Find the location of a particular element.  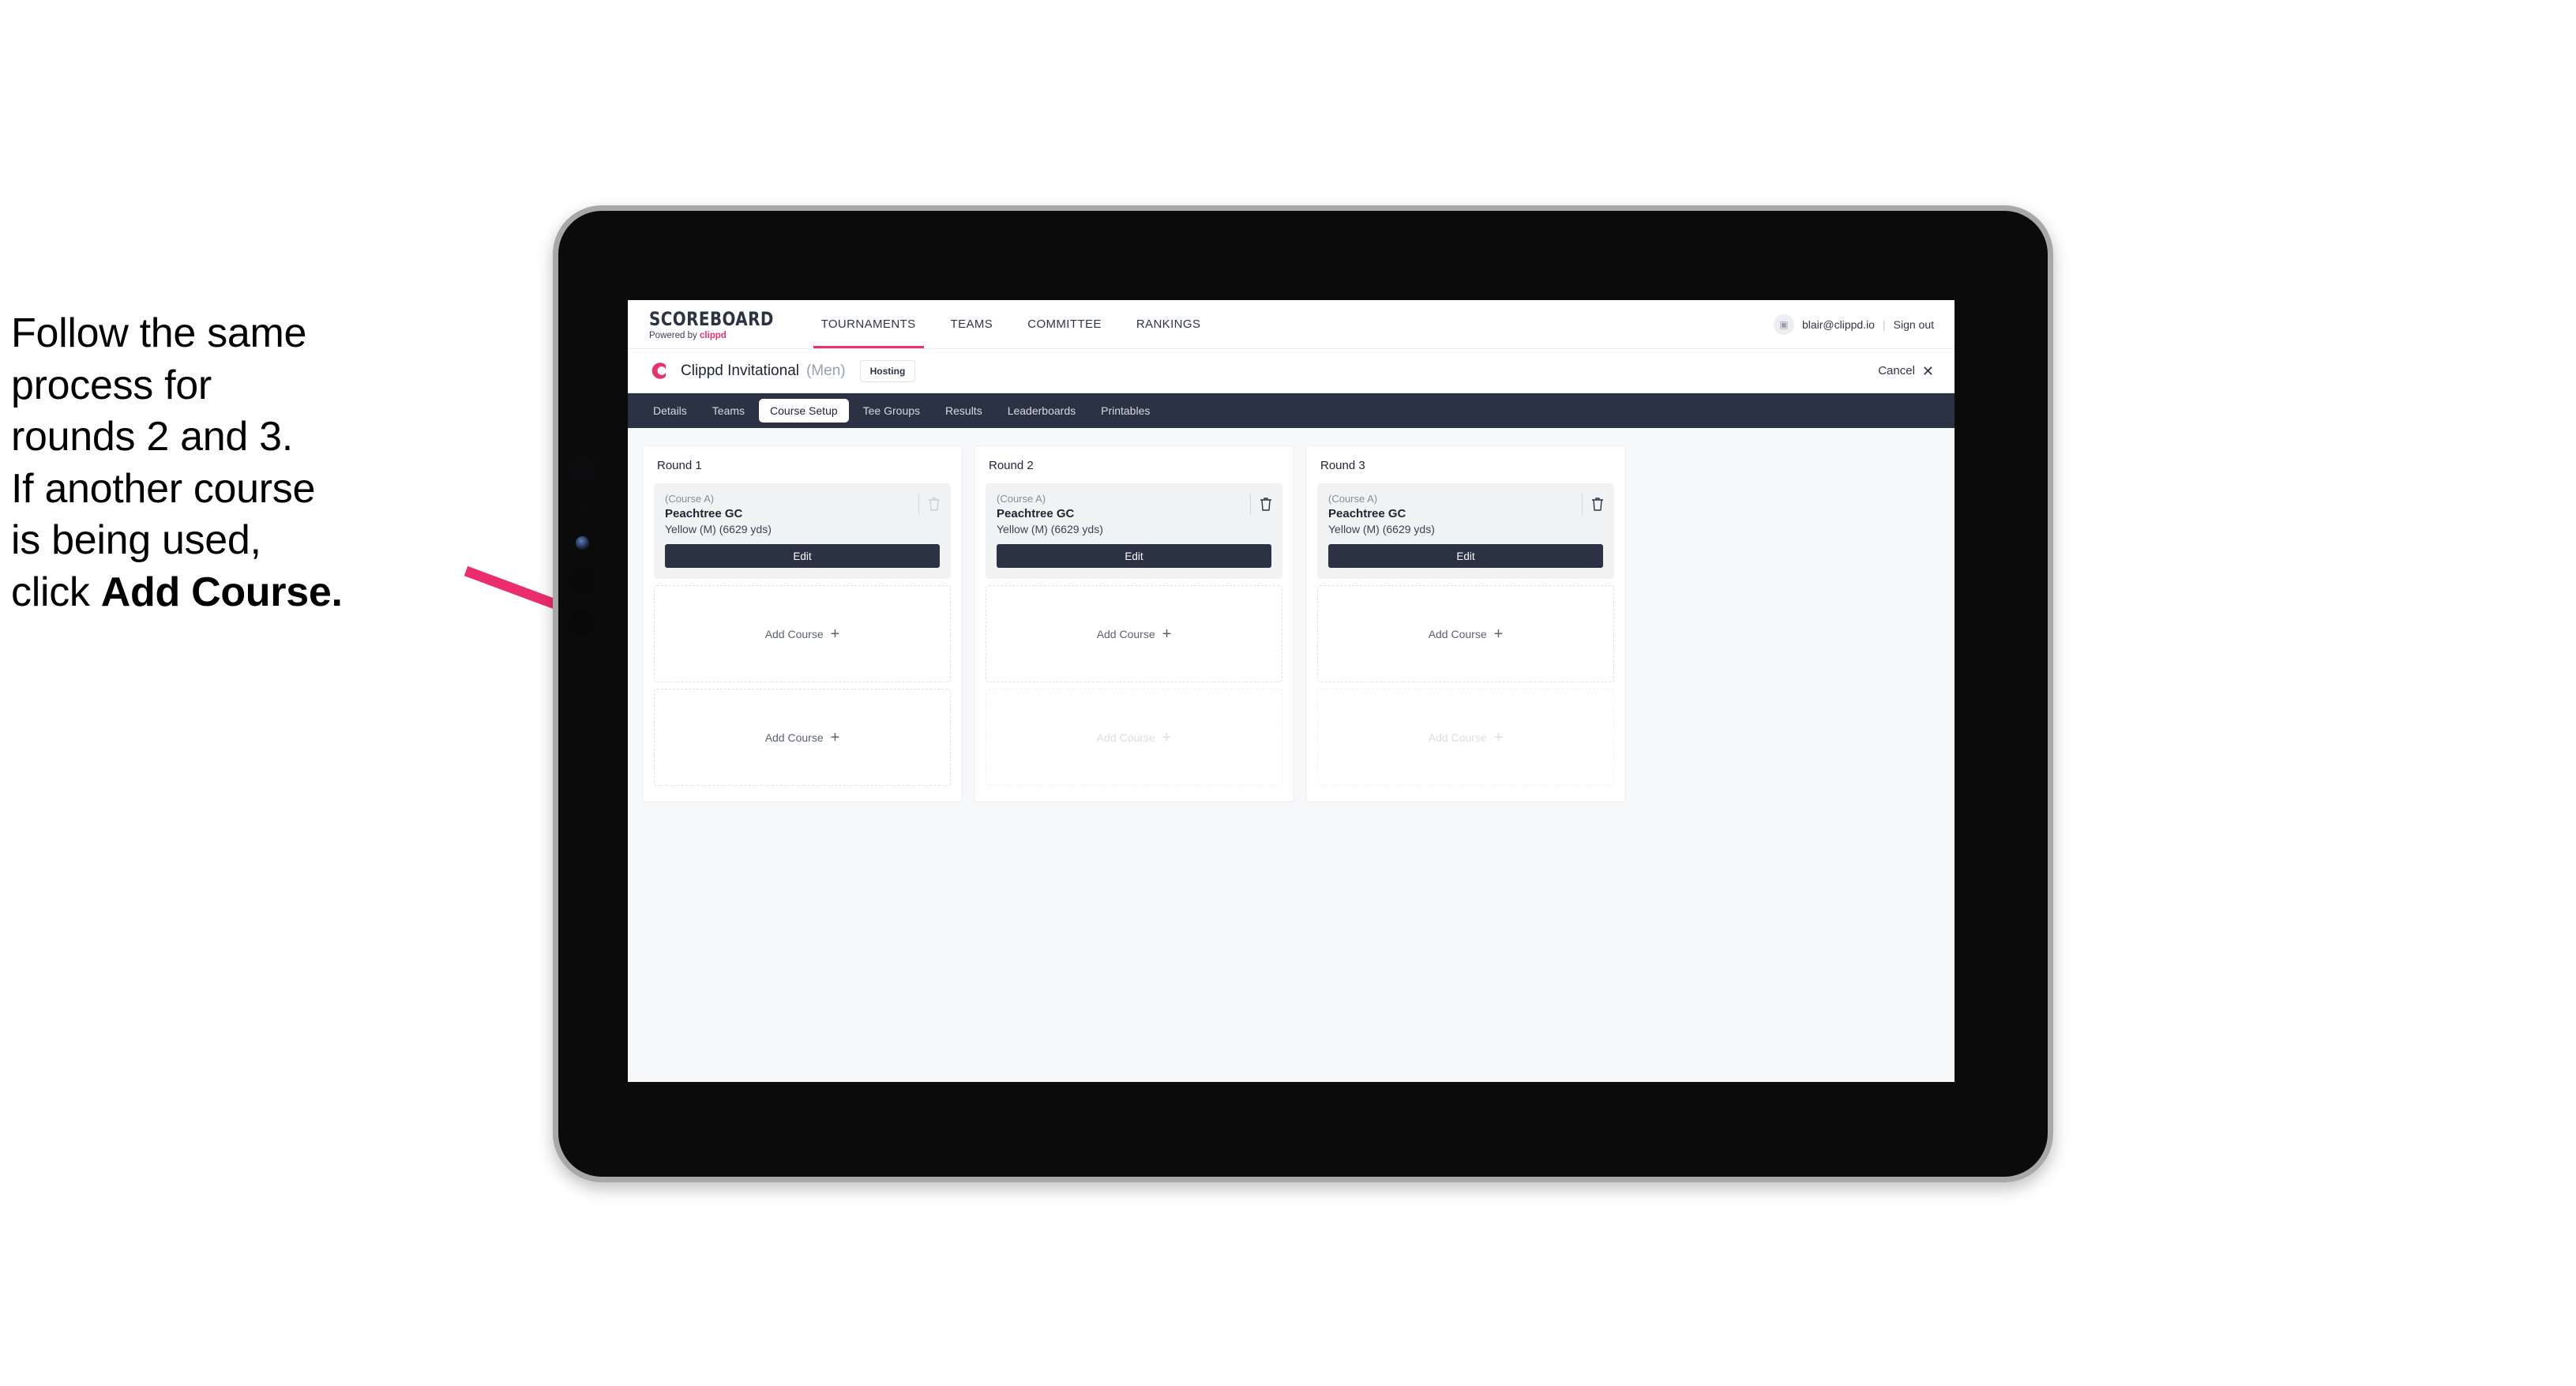

logo-tagline-prefix: Powered by is located at coordinates (674, 335).